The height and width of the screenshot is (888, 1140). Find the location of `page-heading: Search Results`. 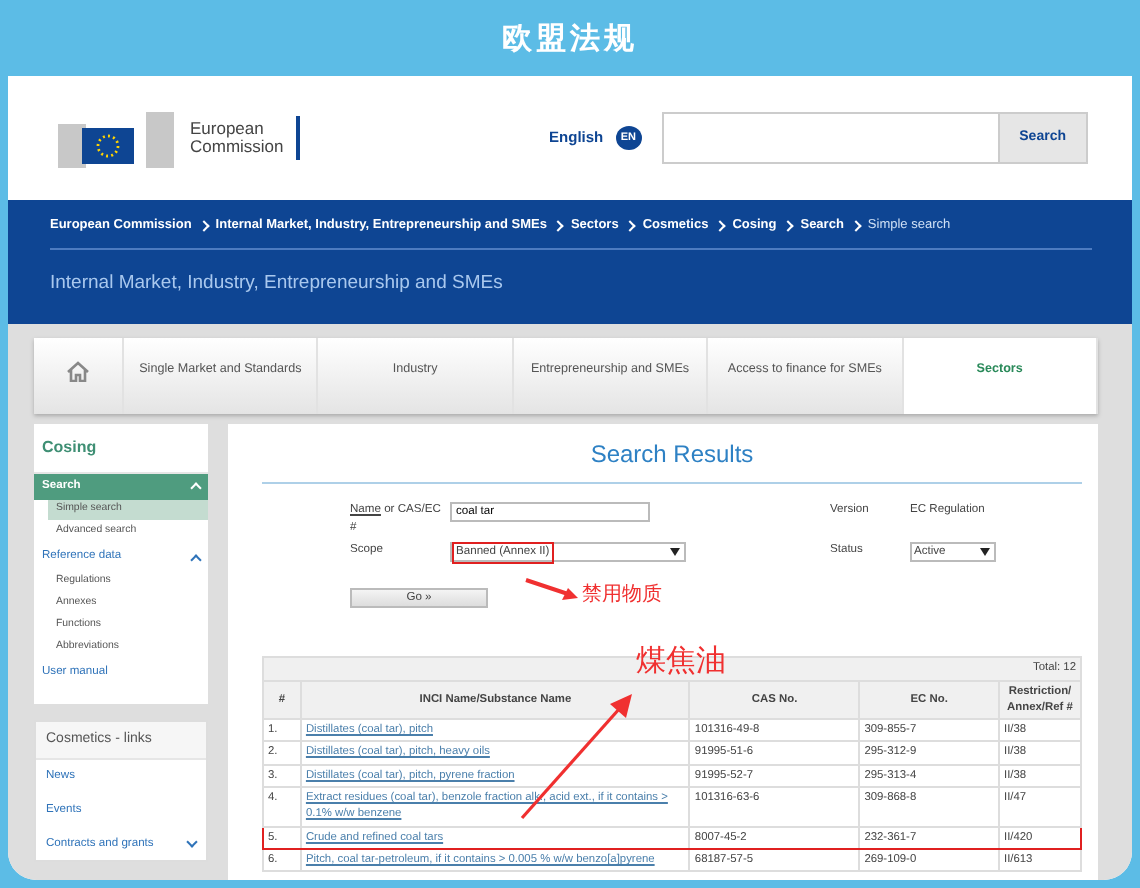

page-heading: Search Results is located at coordinates (672, 460).